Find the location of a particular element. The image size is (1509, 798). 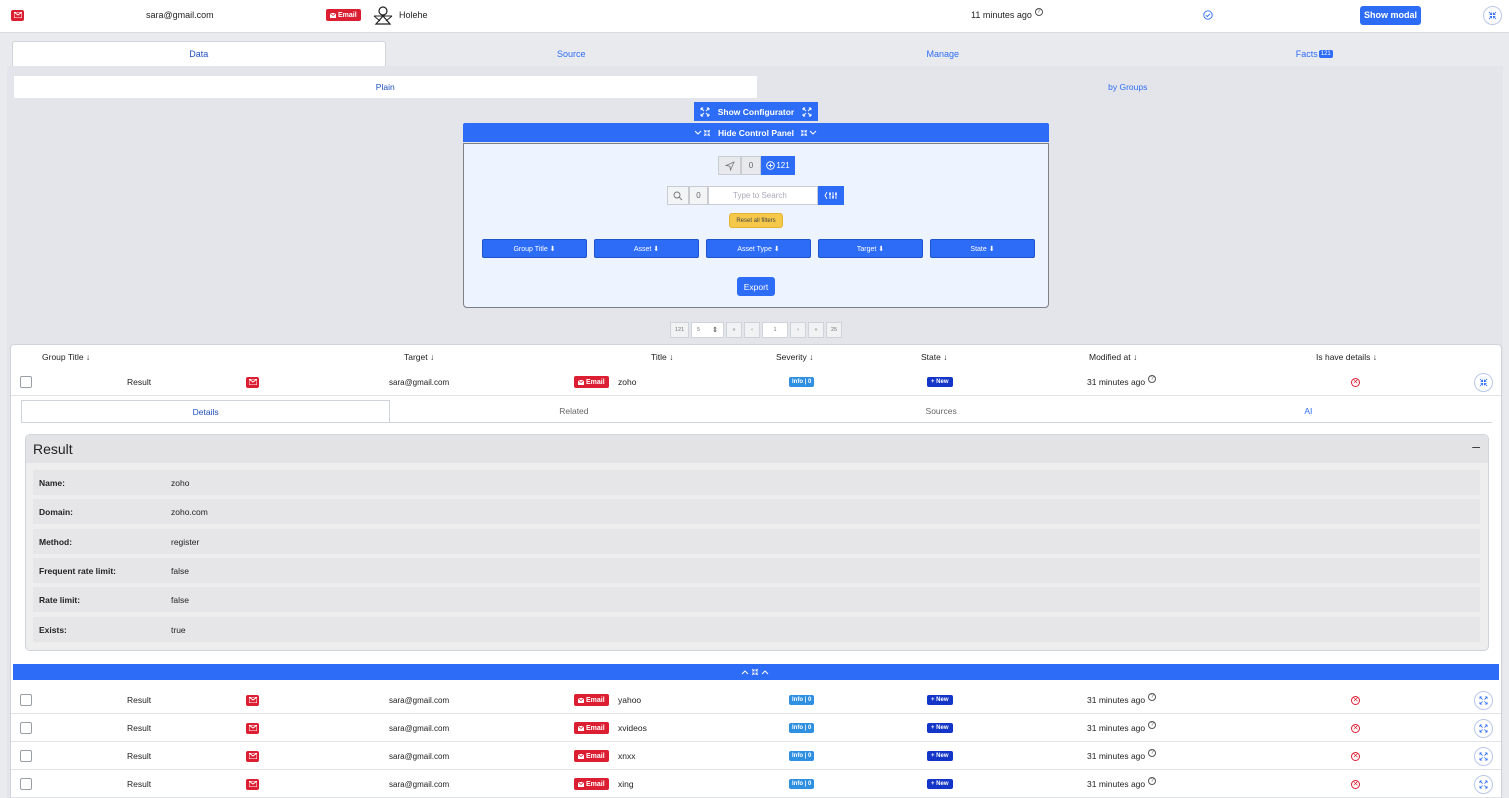

hide-control-panel-button: Hide Control Panel is located at coordinates (756, 132).